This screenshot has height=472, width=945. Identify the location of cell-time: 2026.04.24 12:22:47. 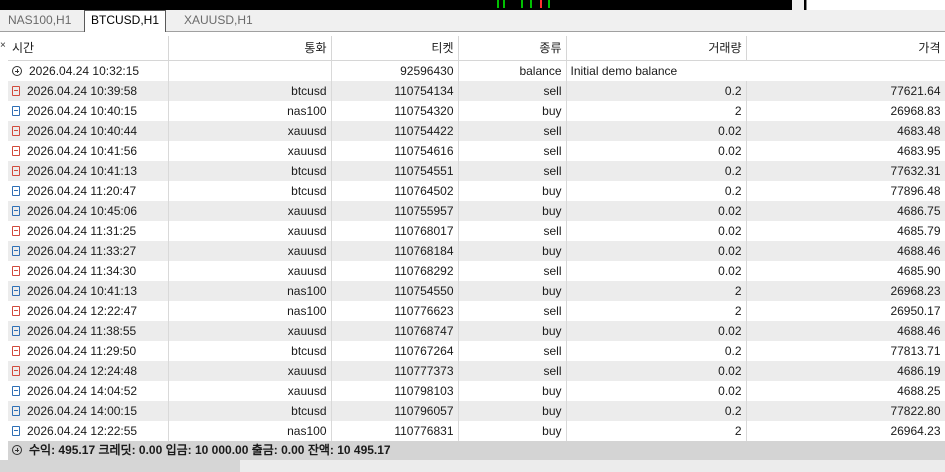
(82, 311).